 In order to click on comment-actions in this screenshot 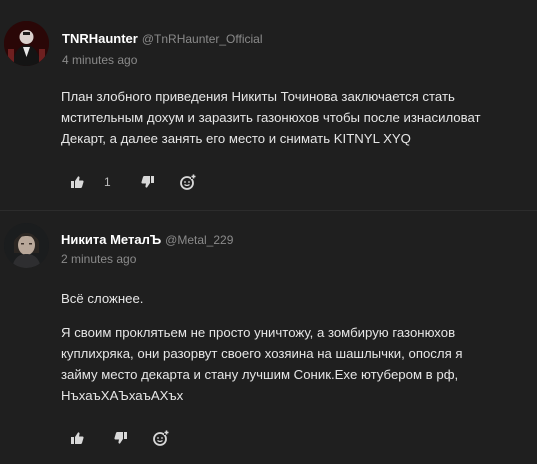, I will do `click(120, 438)`.